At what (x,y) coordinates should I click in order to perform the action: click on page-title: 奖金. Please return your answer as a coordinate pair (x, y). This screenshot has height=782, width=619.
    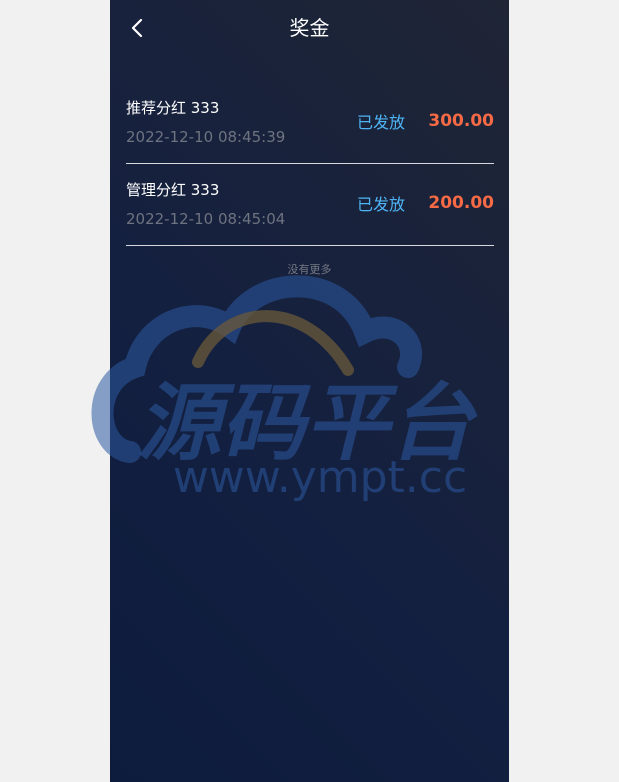
    Looking at the image, I should click on (309, 28).